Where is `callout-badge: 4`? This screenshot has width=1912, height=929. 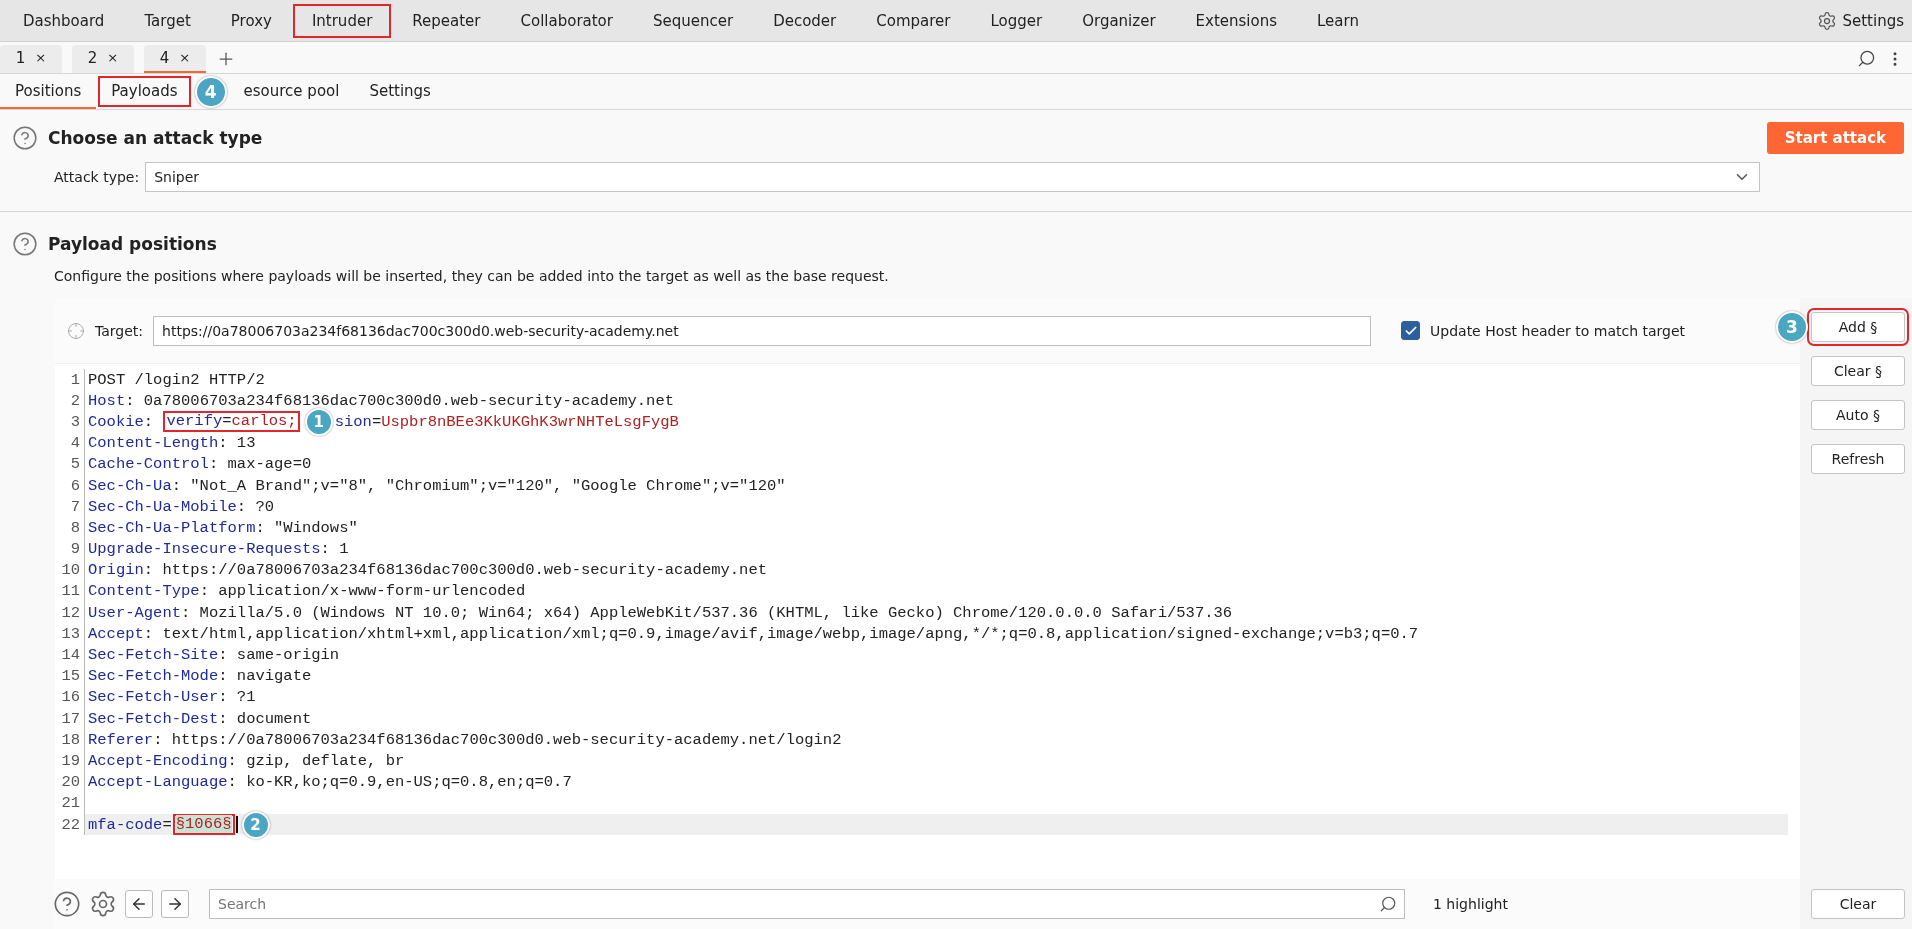 callout-badge: 4 is located at coordinates (210, 91).